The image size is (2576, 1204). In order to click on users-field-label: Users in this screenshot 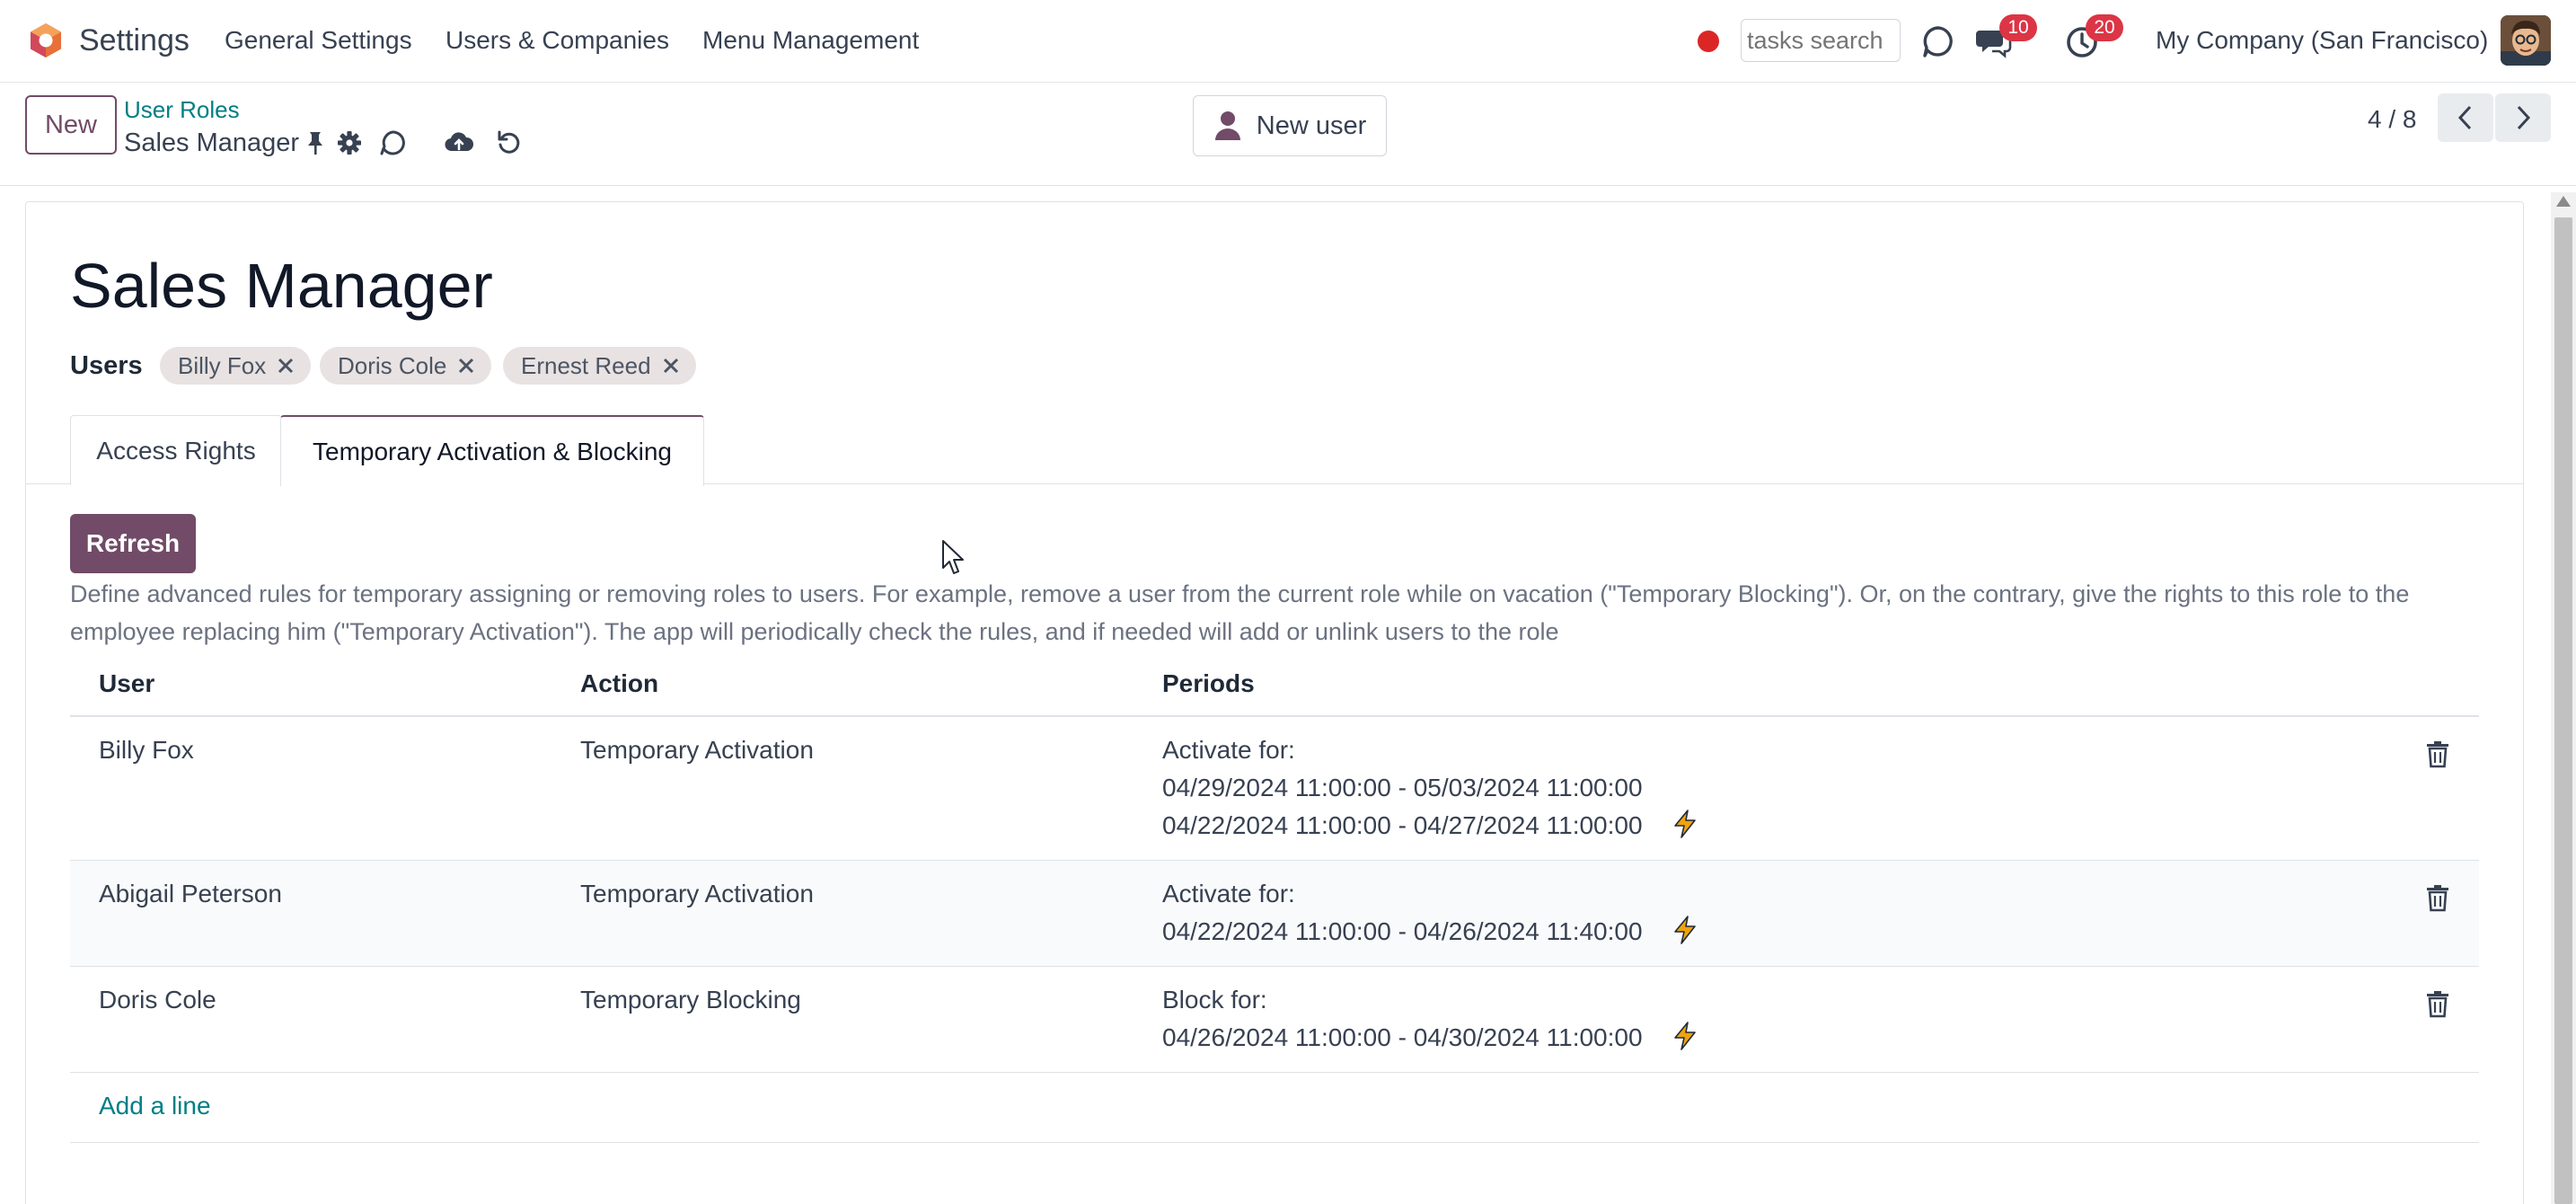, I will do `click(106, 365)`.